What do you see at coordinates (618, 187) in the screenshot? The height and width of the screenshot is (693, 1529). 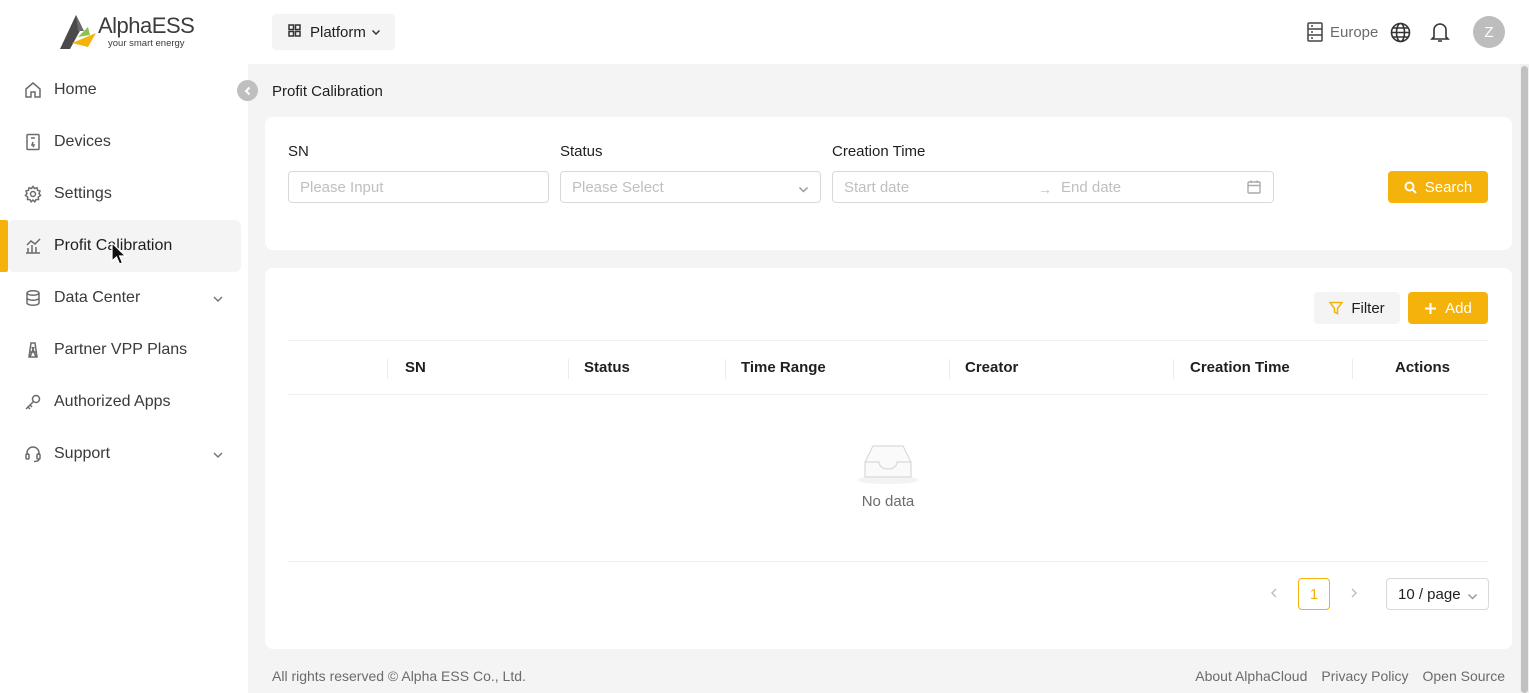 I see `status-placeholder: Please Select` at bounding box center [618, 187].